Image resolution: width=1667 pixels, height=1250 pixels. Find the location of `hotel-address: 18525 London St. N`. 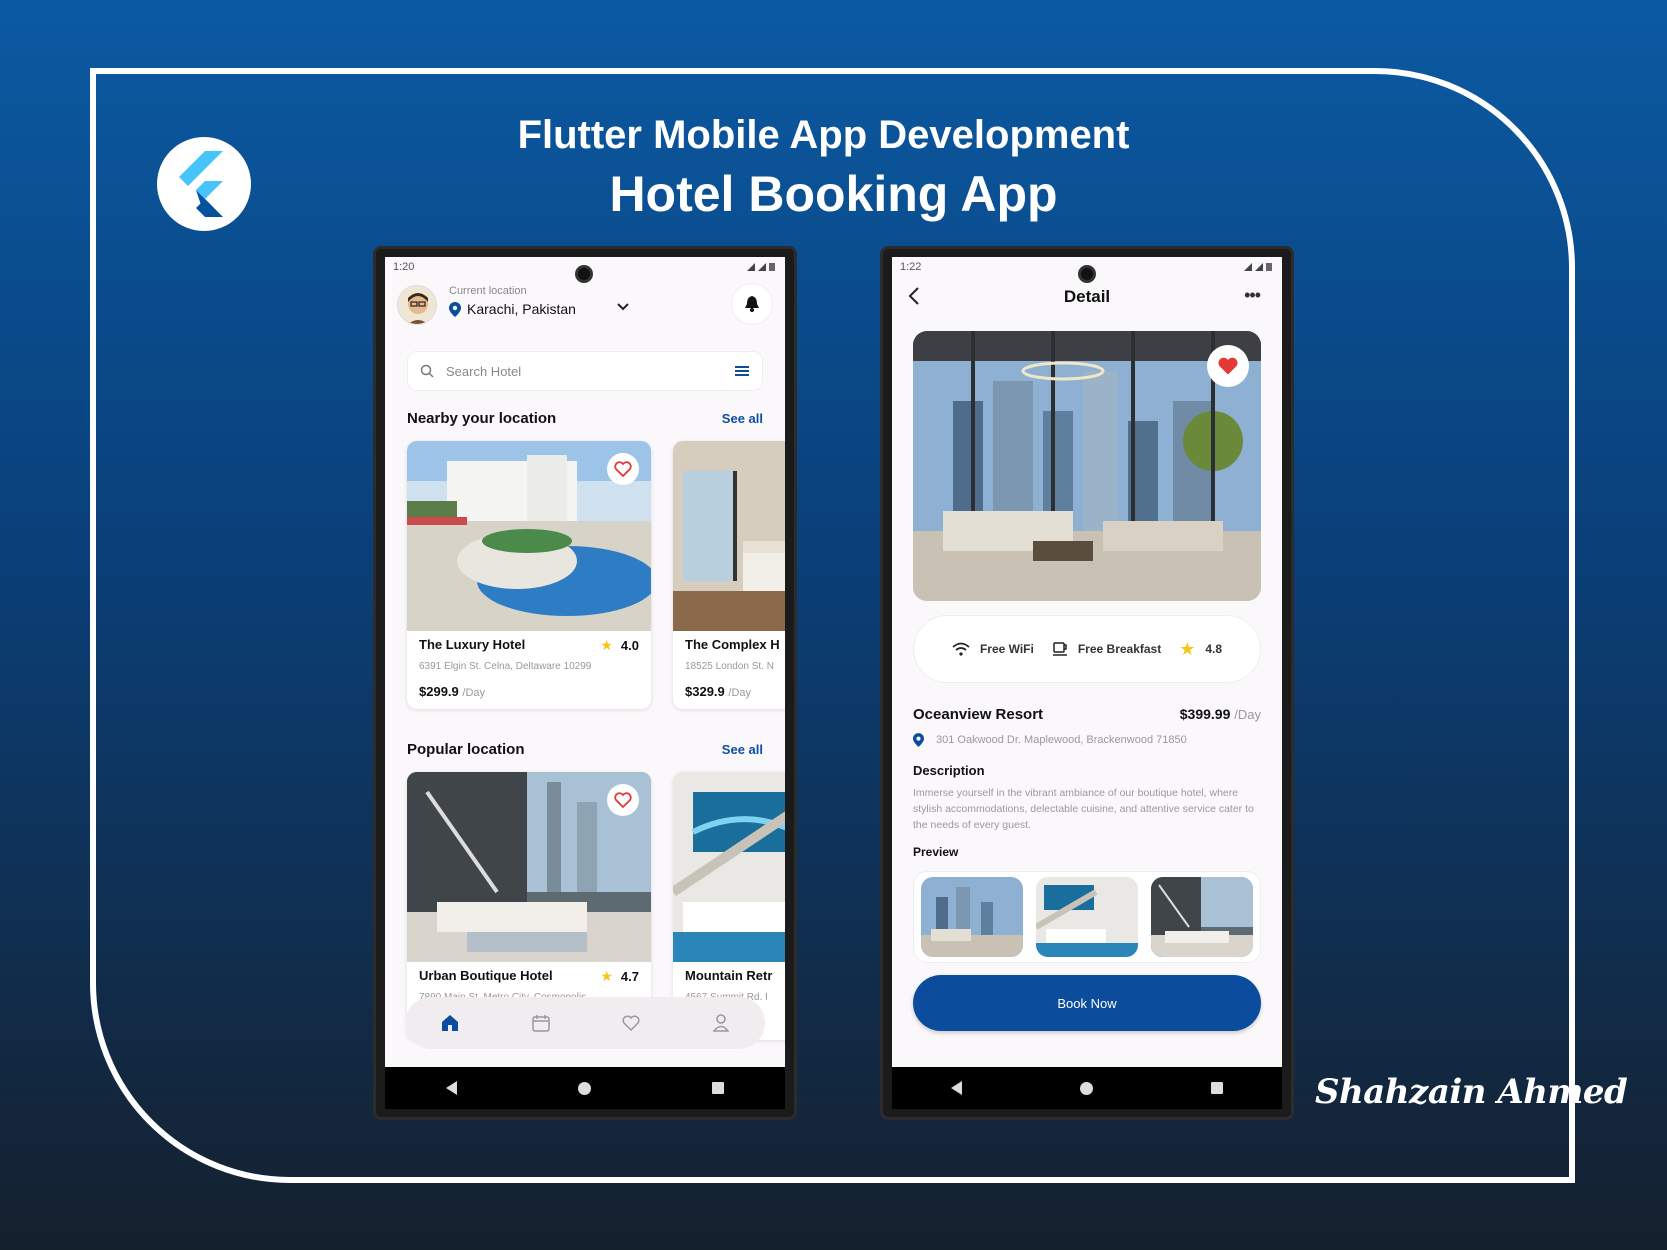

hotel-address: 18525 London St. N is located at coordinates (729, 666).